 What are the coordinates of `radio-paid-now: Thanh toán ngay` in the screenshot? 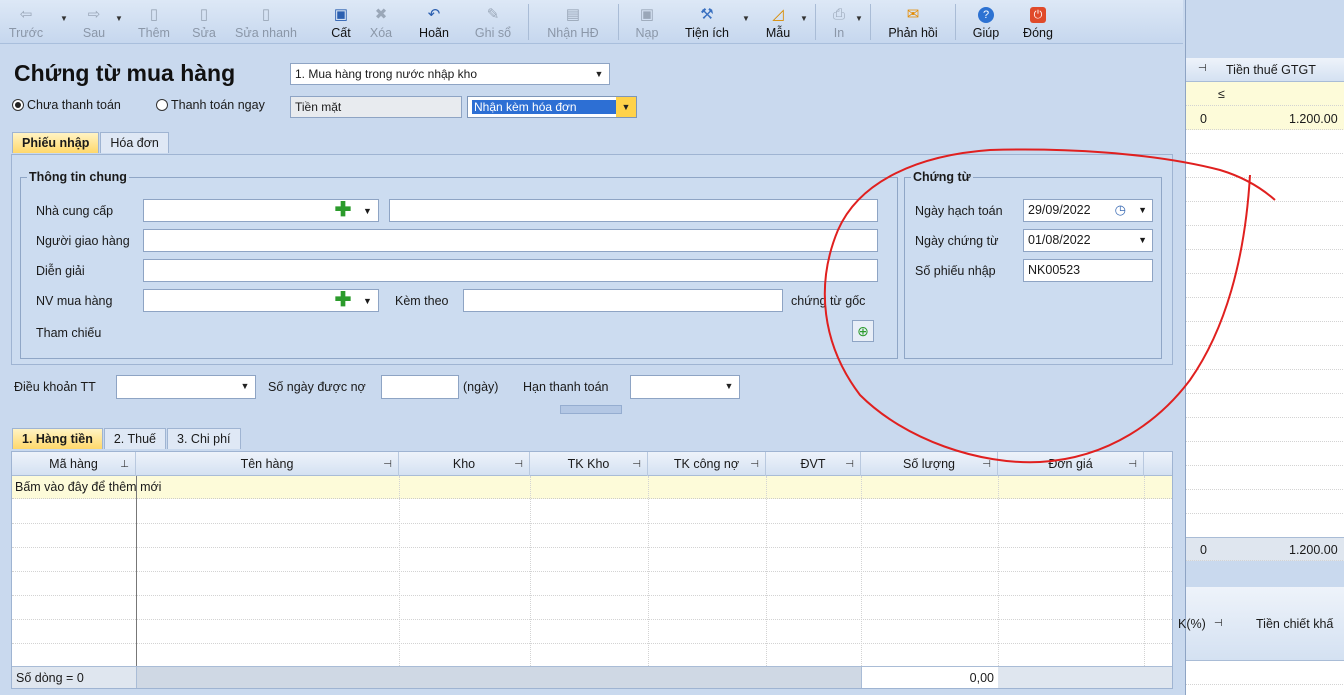 It's located at (210, 105).